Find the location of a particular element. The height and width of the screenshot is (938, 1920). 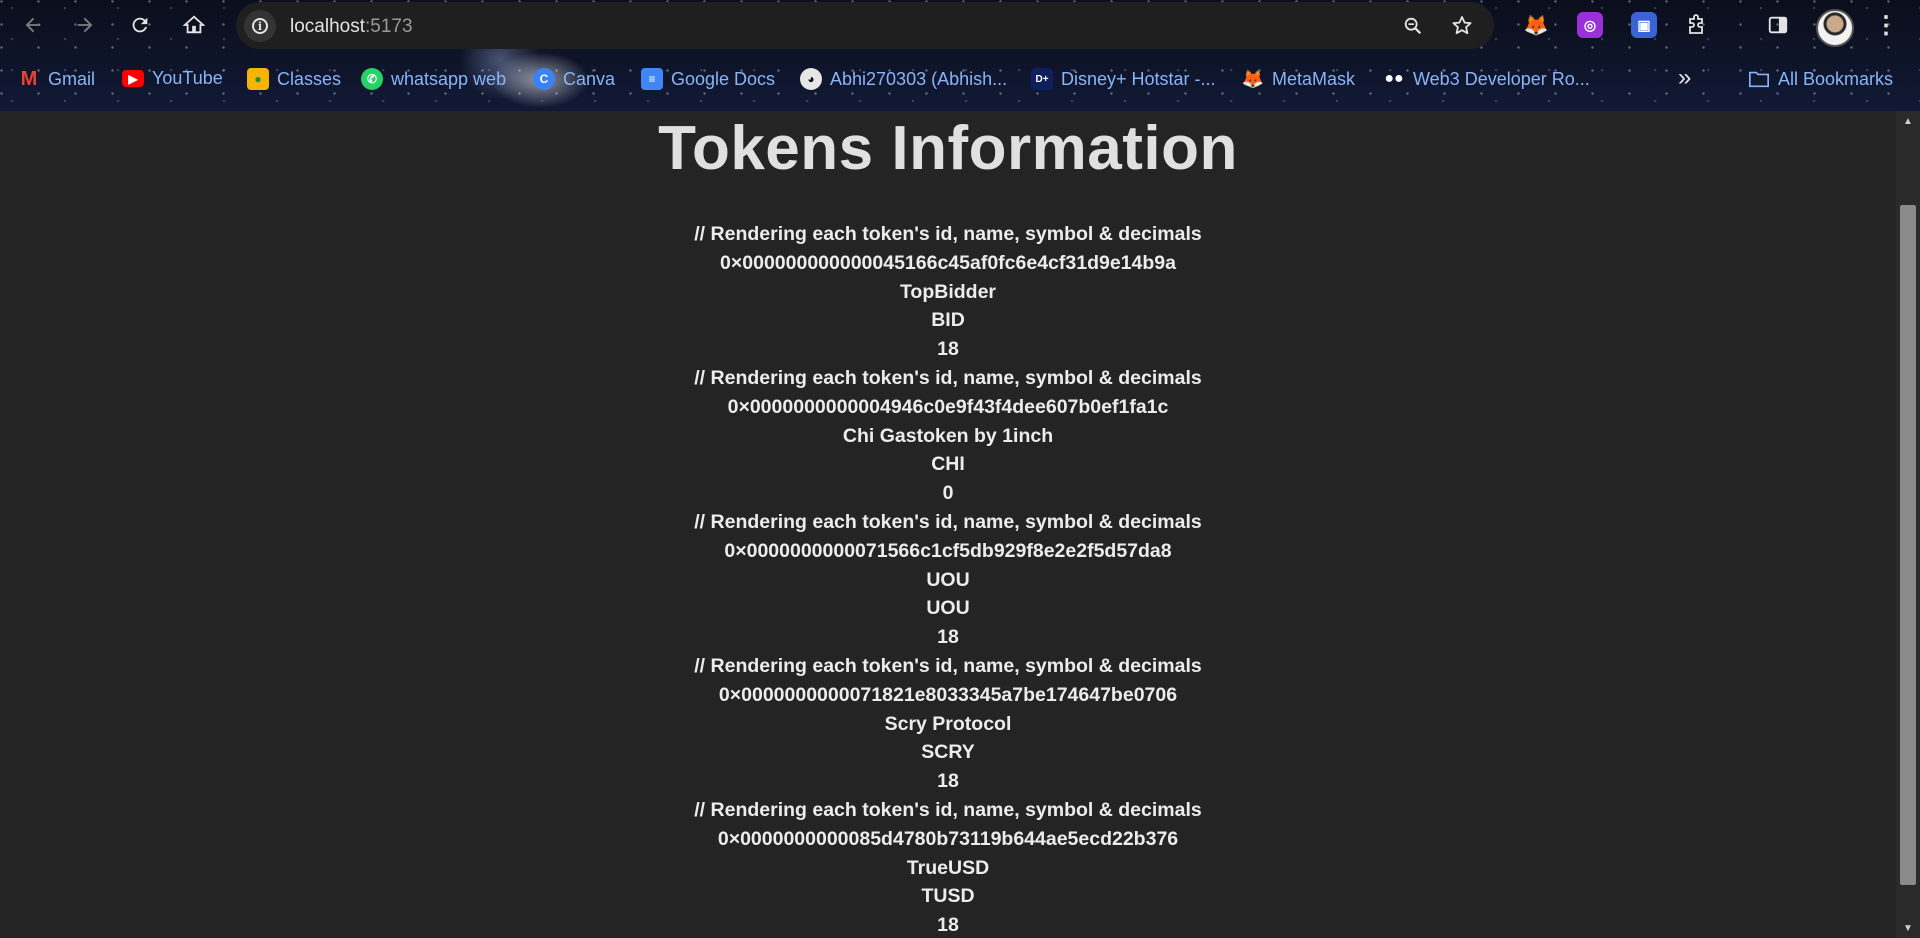

bookmark-whatsapp: ✆ whatsapp web is located at coordinates (433, 79).